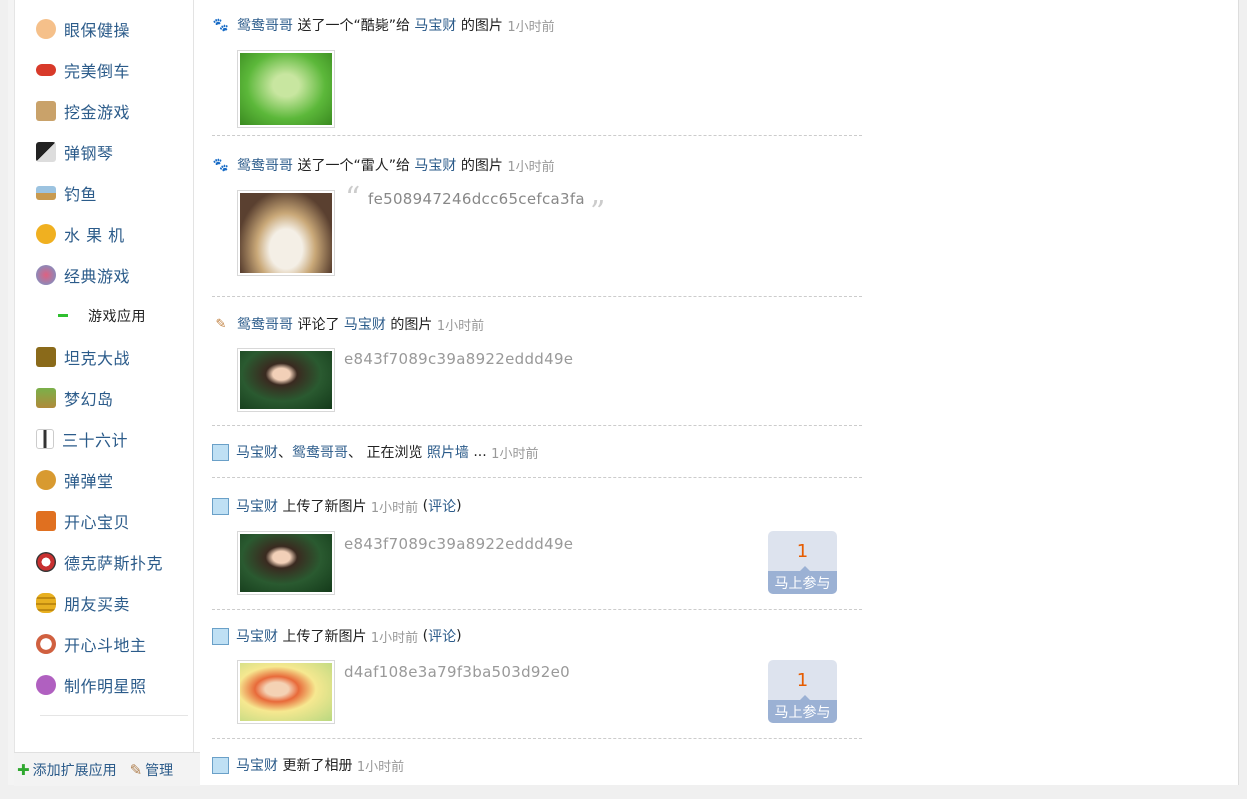 The image size is (1247, 799). Describe the element at coordinates (159, 770) in the screenshot. I see `manage-label: 管理` at that location.